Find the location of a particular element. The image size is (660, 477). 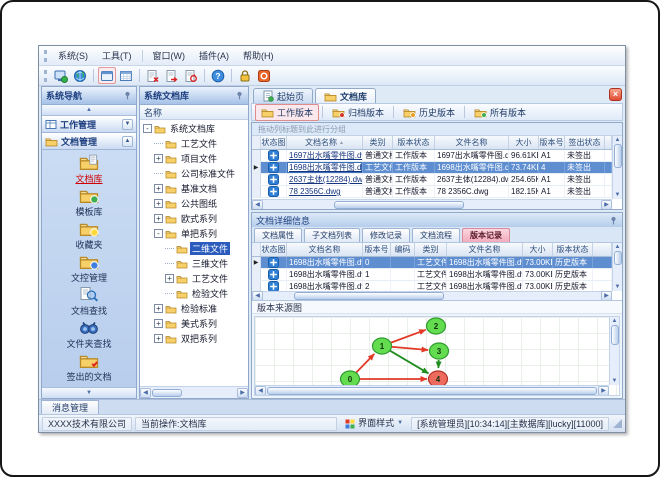

cell-text: 1698出水嘴零件图.dwg is located at coordinates (325, 167).